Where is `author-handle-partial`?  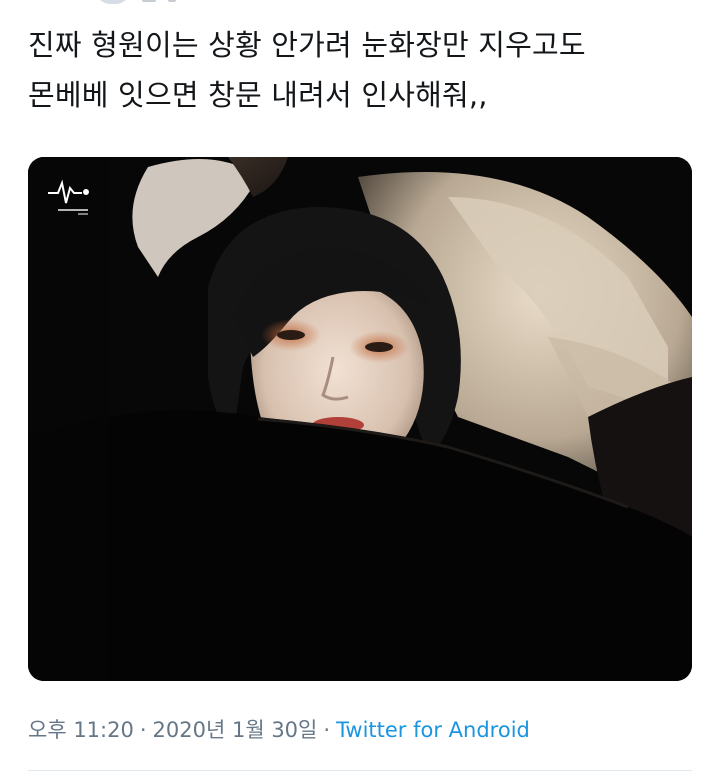 author-handle-partial is located at coordinates (172, 1).